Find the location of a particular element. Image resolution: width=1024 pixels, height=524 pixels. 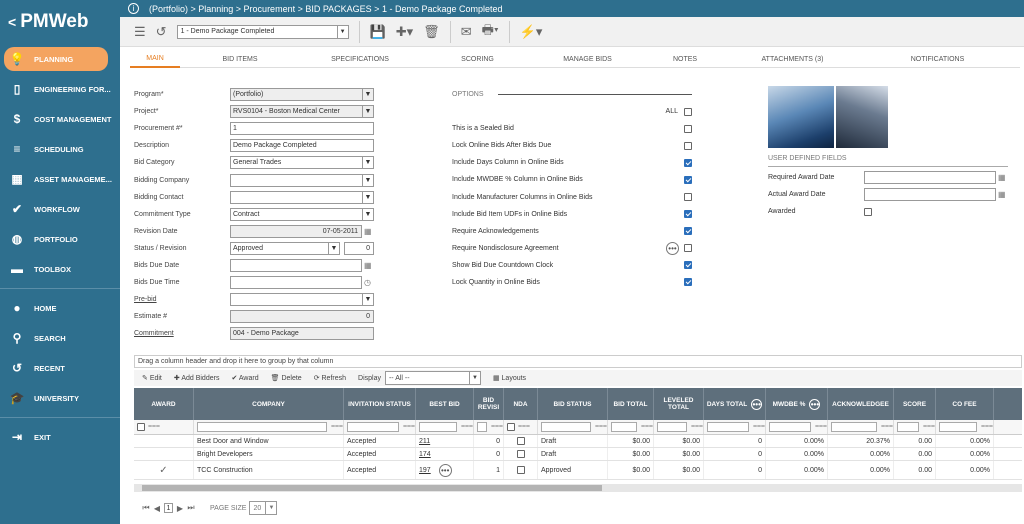

prev-page-icon: ◀ is located at coordinates (157, 508).